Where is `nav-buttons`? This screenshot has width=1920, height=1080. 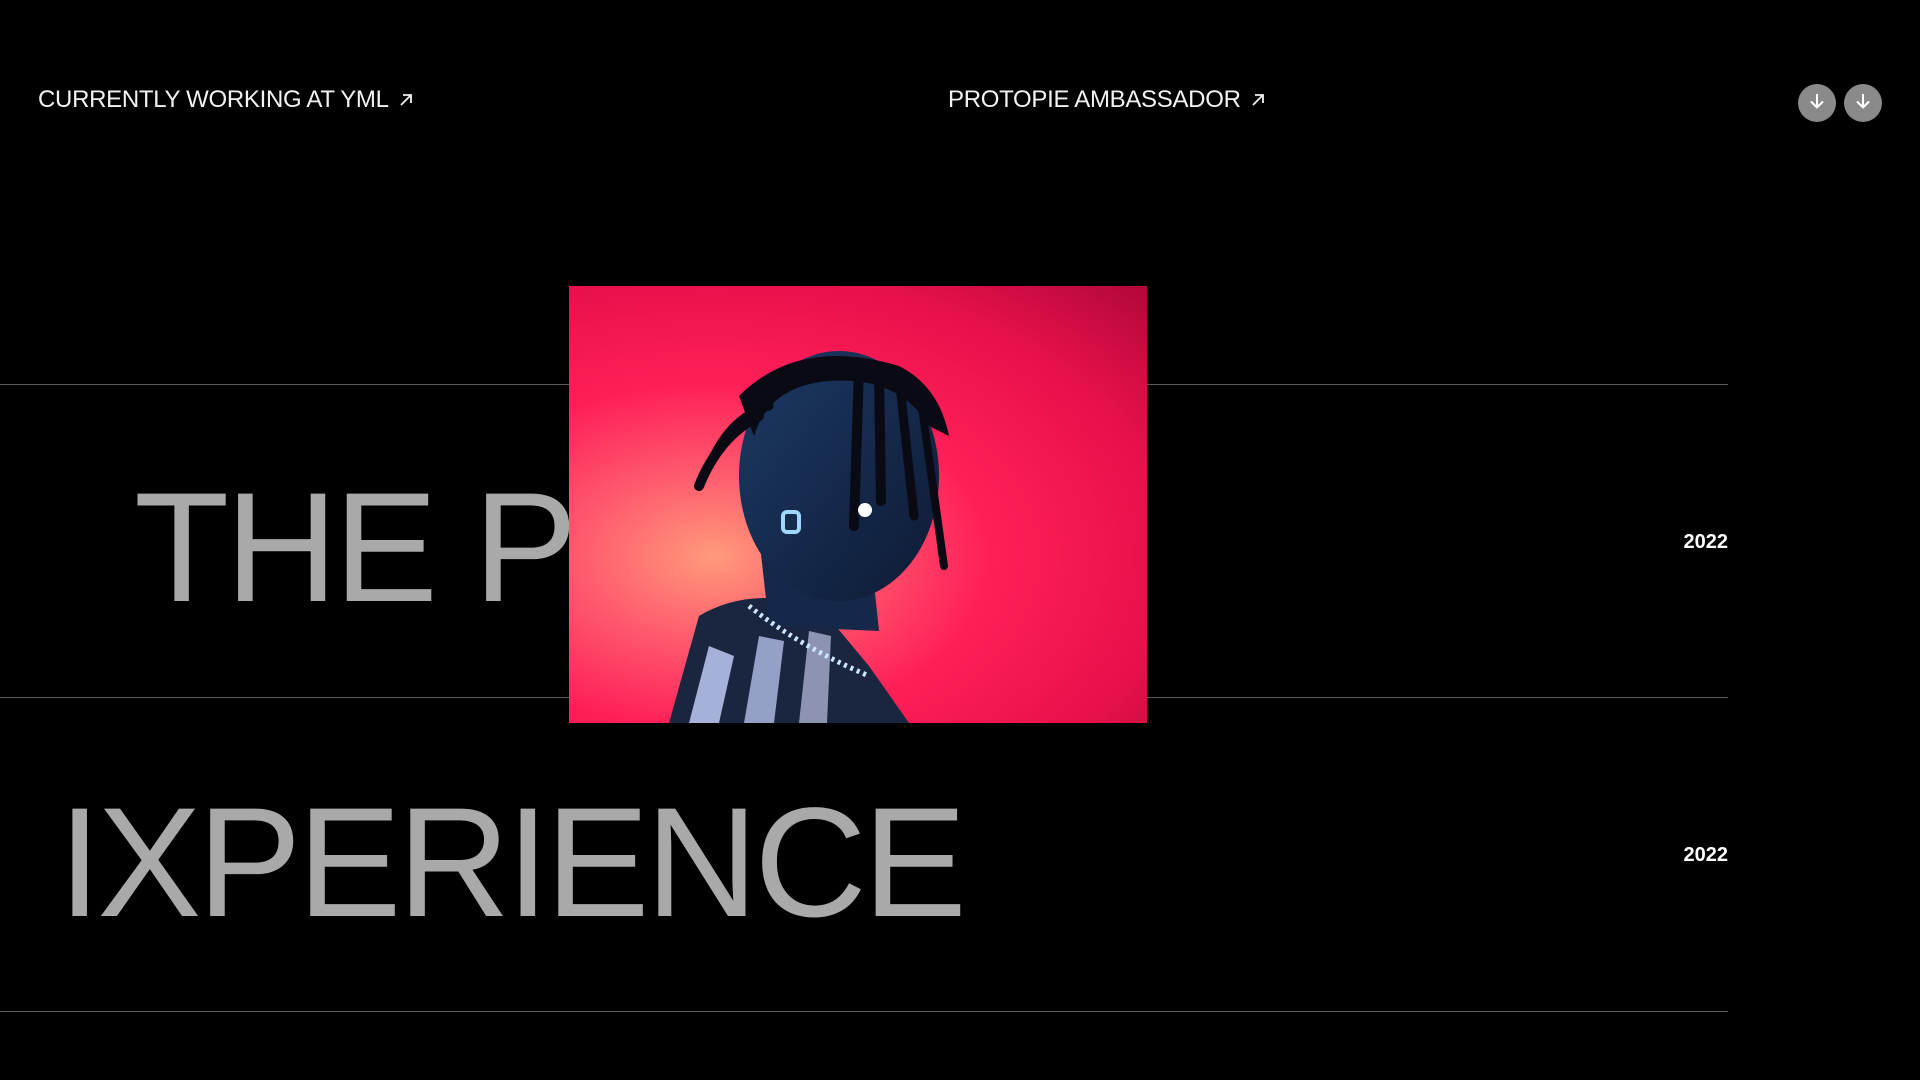
nav-buttons is located at coordinates (1840, 103).